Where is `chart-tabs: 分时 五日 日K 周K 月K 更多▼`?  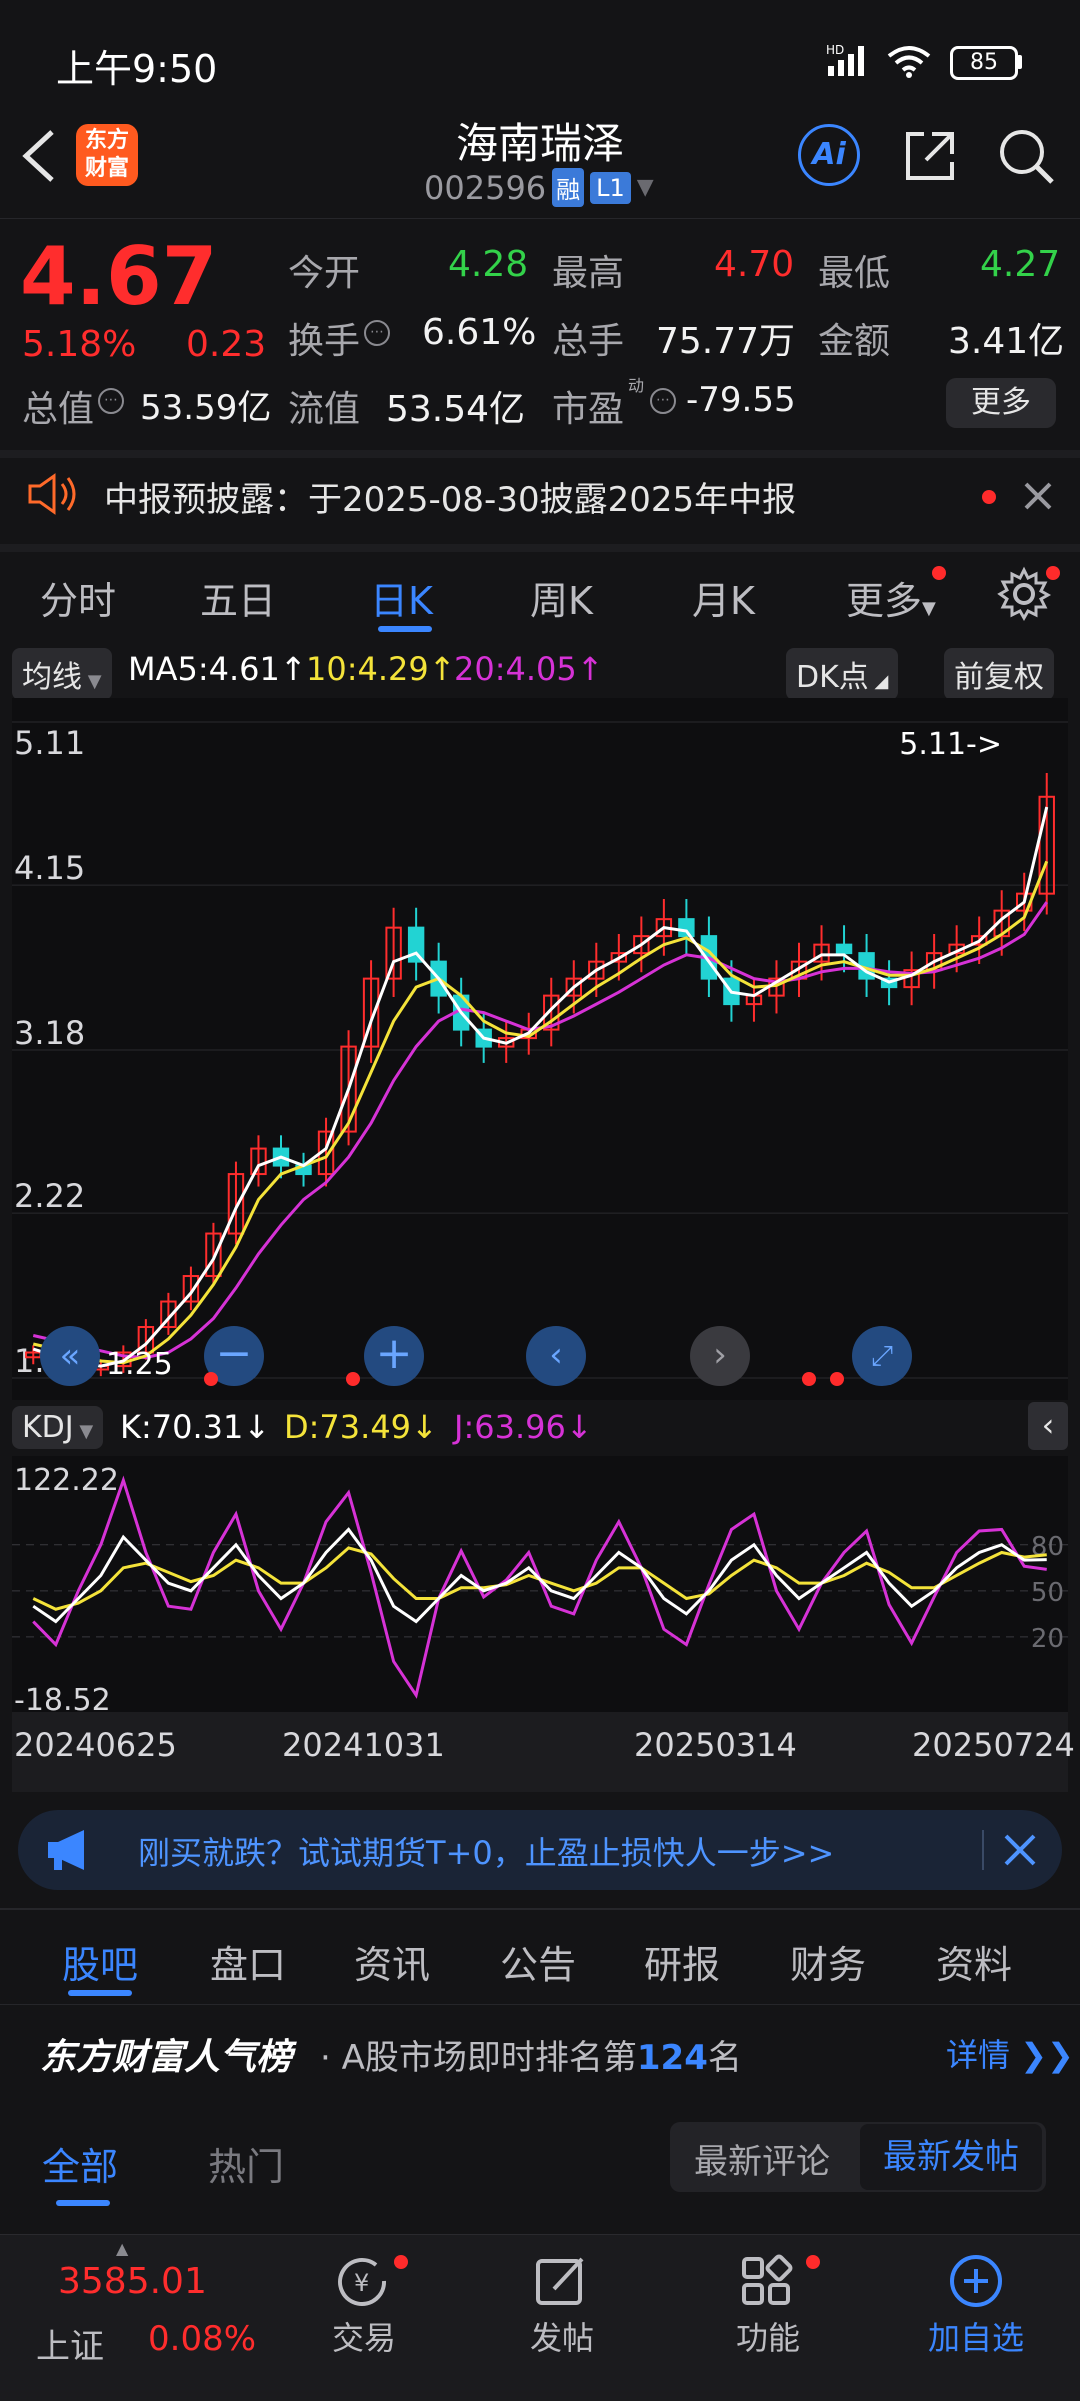
chart-tabs: 分时 五日 日K 周K 月K 更多▼ is located at coordinates (540, 595).